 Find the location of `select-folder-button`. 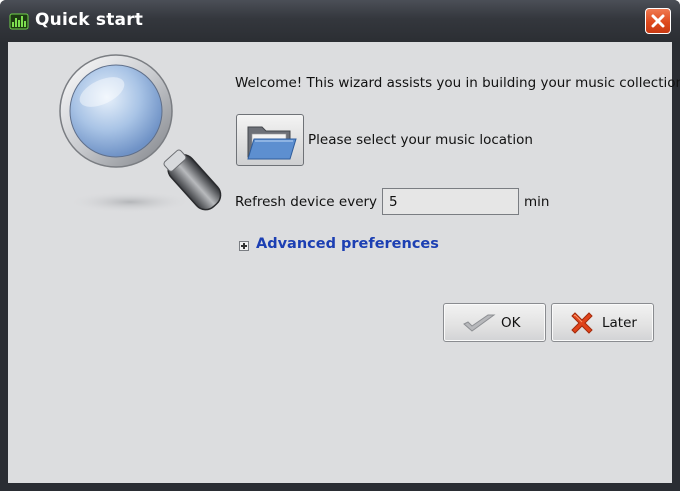

select-folder-button is located at coordinates (270, 140).